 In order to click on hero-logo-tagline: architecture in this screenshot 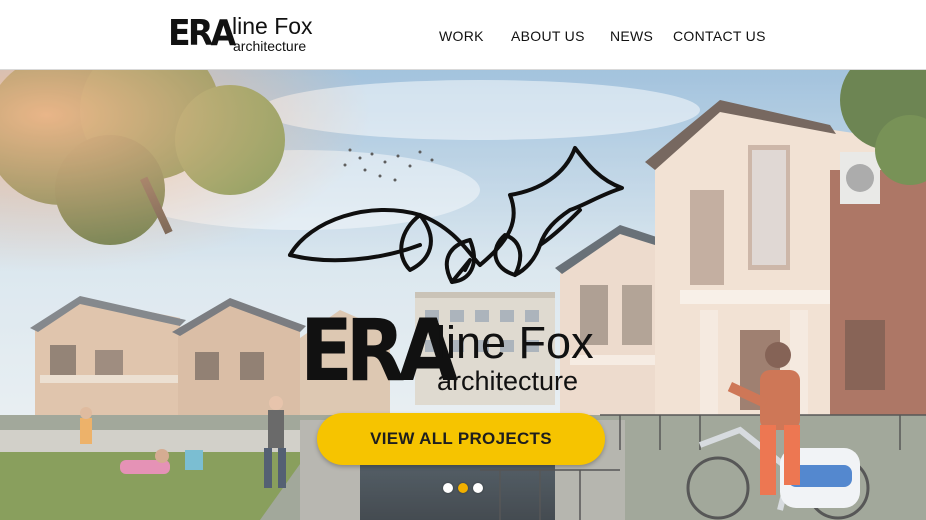, I will do `click(508, 381)`.